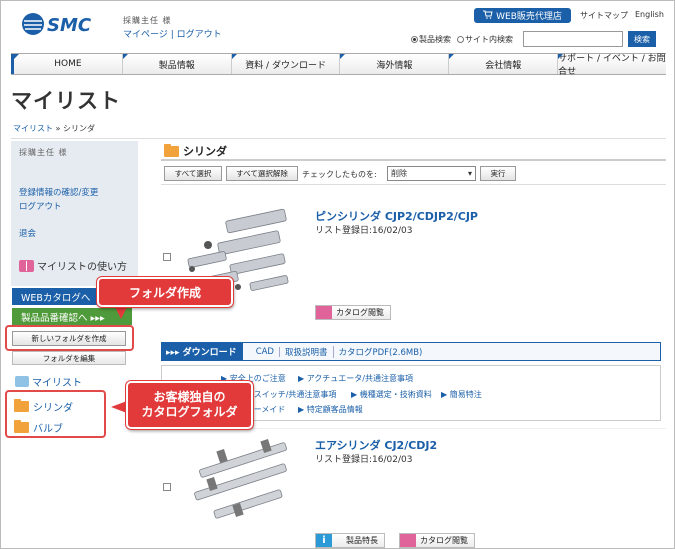  What do you see at coordinates (338, 138) in the screenshot?
I see `divider` at bounding box center [338, 138].